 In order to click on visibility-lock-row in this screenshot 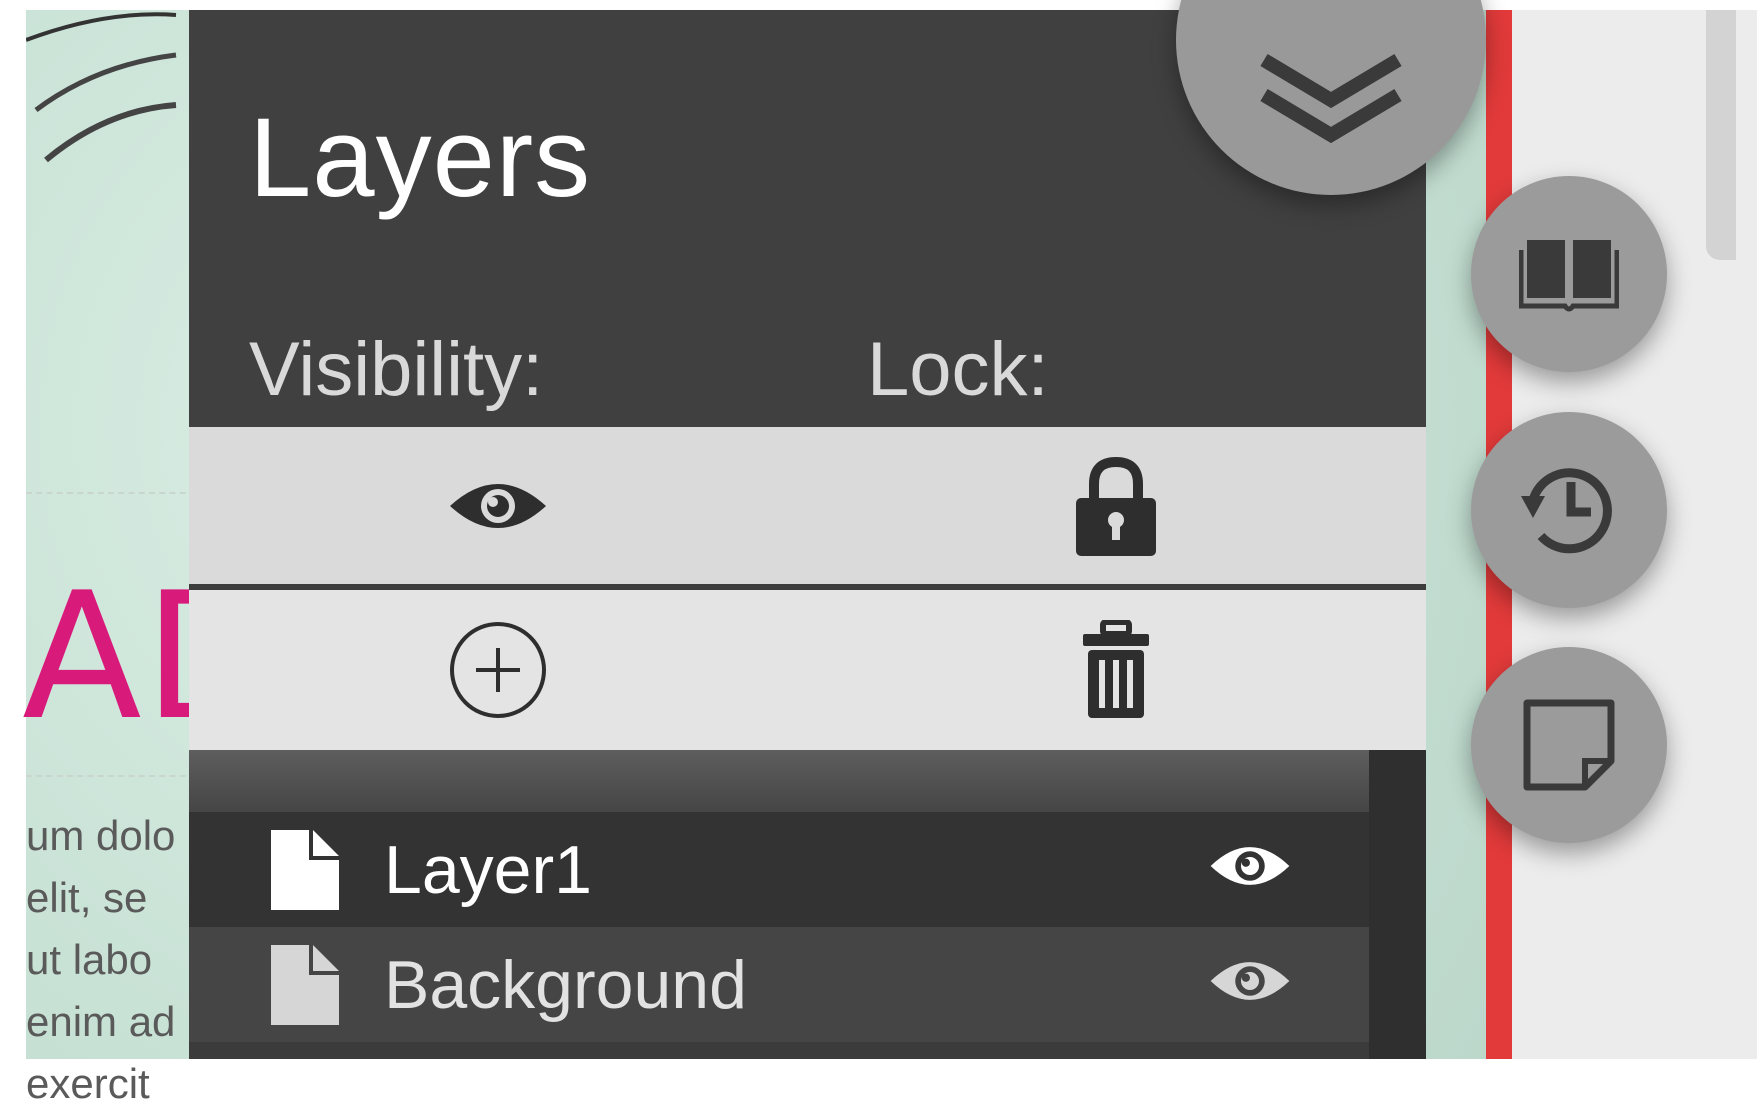, I will do `click(807, 505)`.